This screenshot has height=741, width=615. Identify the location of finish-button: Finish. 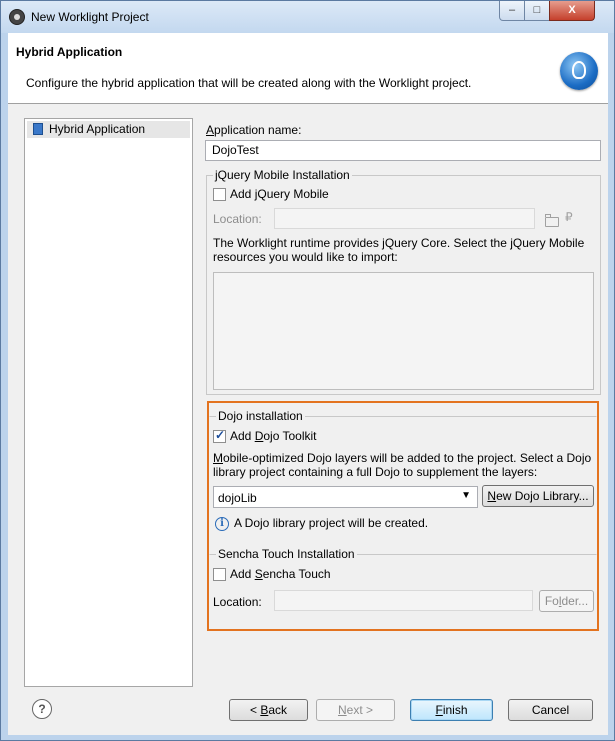
(451, 710).